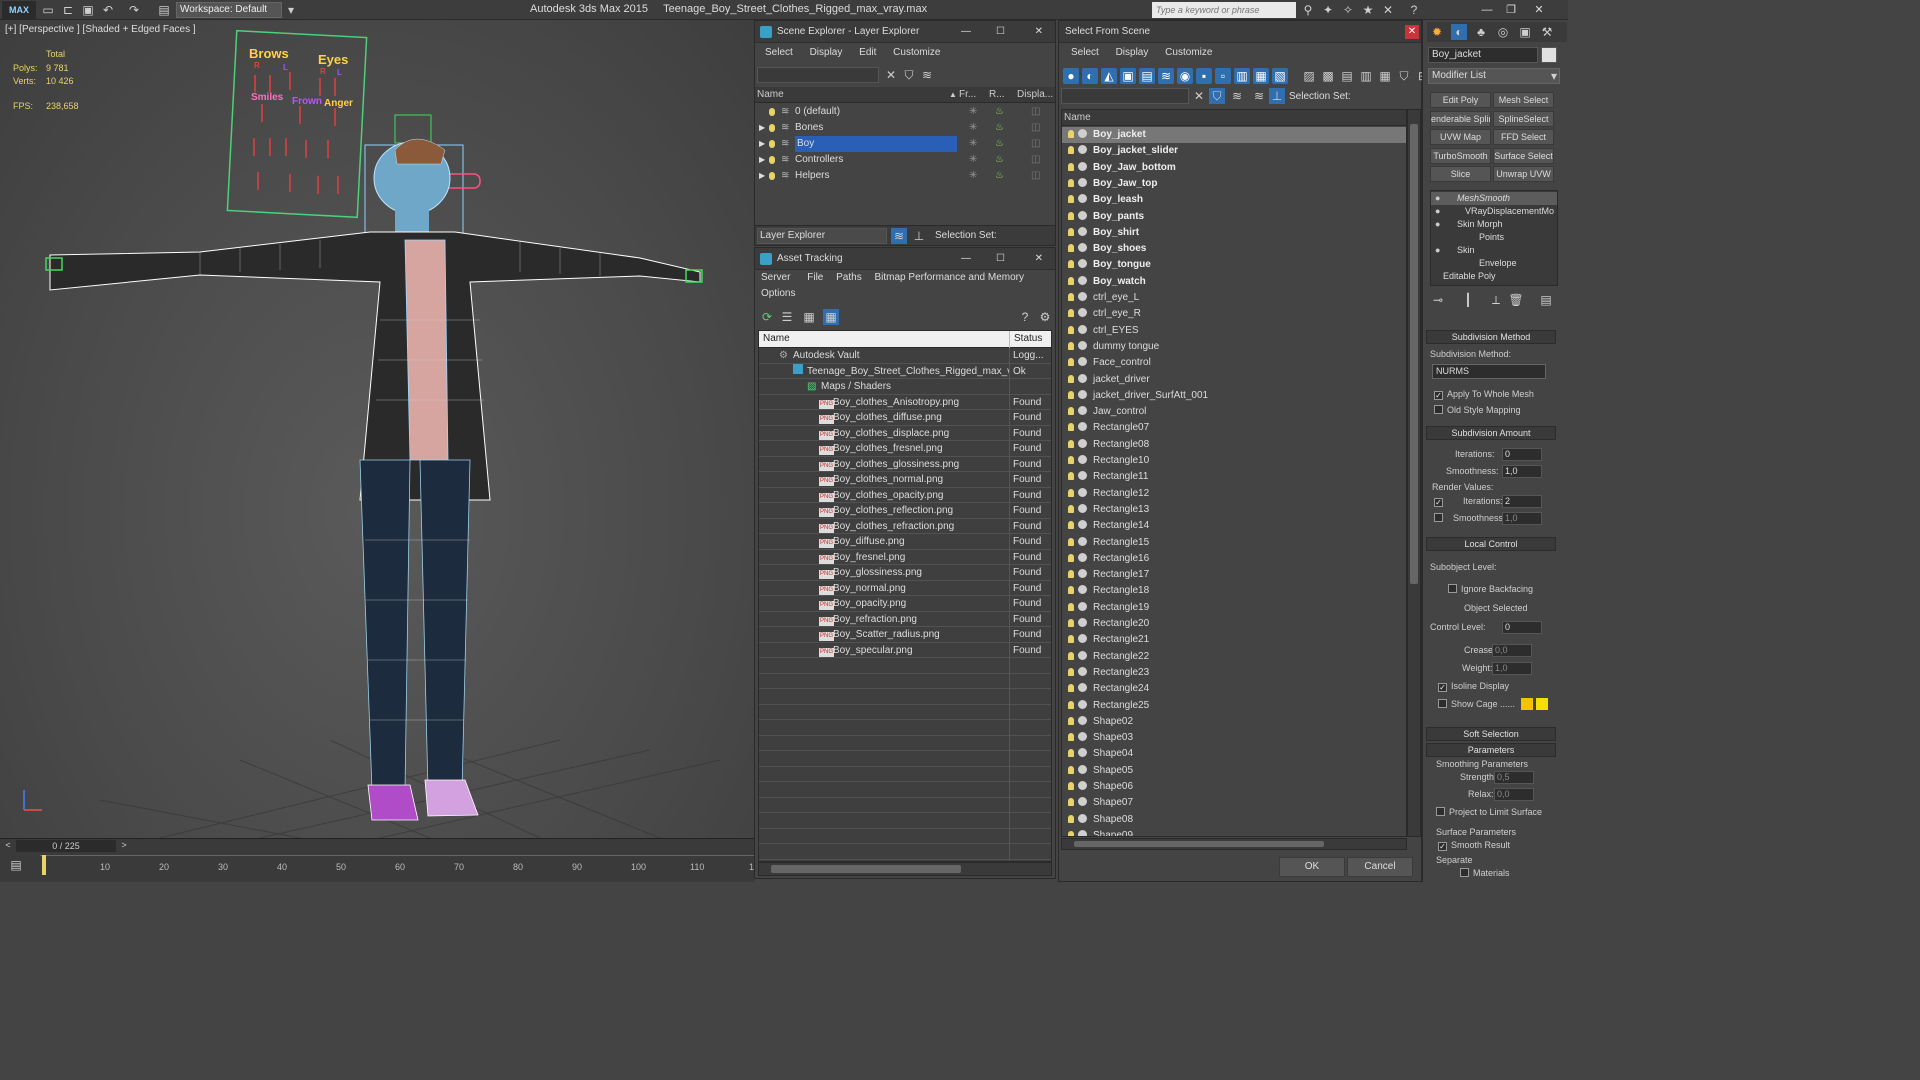  What do you see at coordinates (1234, 298) in the screenshot?
I see `object-row: ctrl_eye_L` at bounding box center [1234, 298].